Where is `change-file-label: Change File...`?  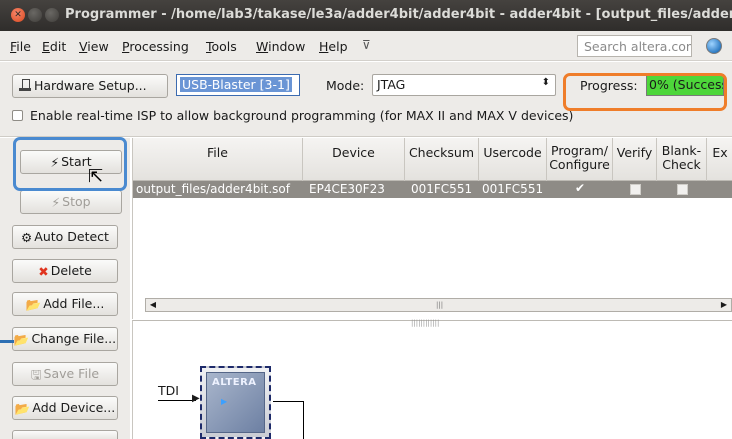
change-file-label: Change File... is located at coordinates (74, 338).